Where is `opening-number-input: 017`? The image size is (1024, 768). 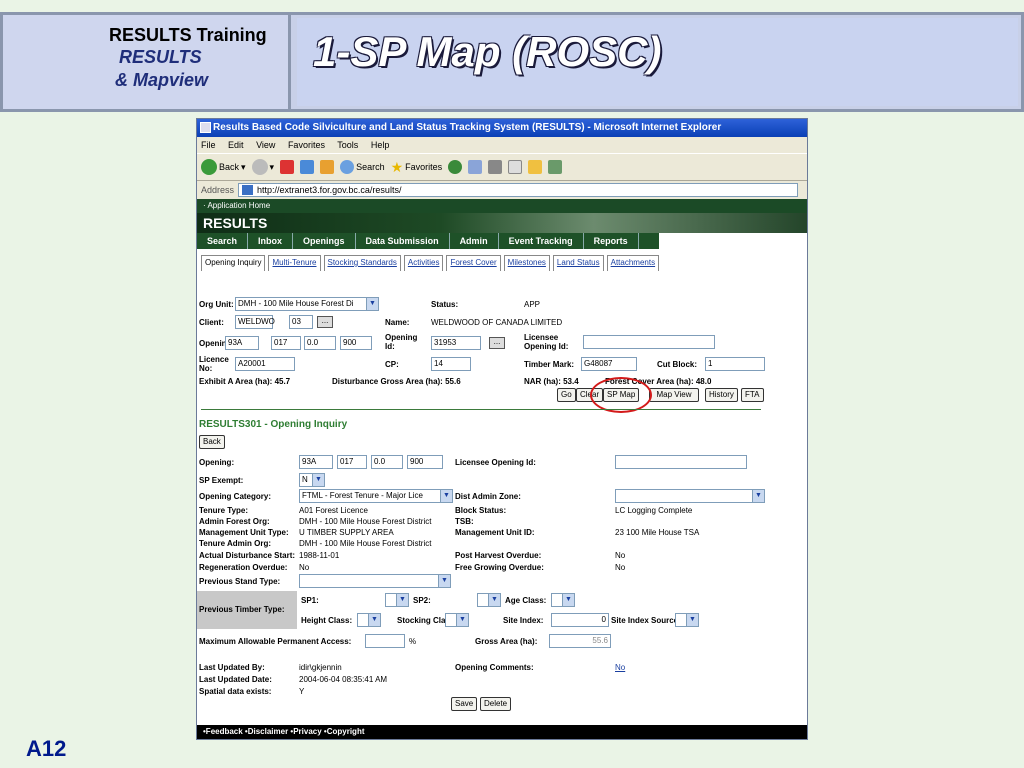
opening-number-input: 017 is located at coordinates (286, 343).